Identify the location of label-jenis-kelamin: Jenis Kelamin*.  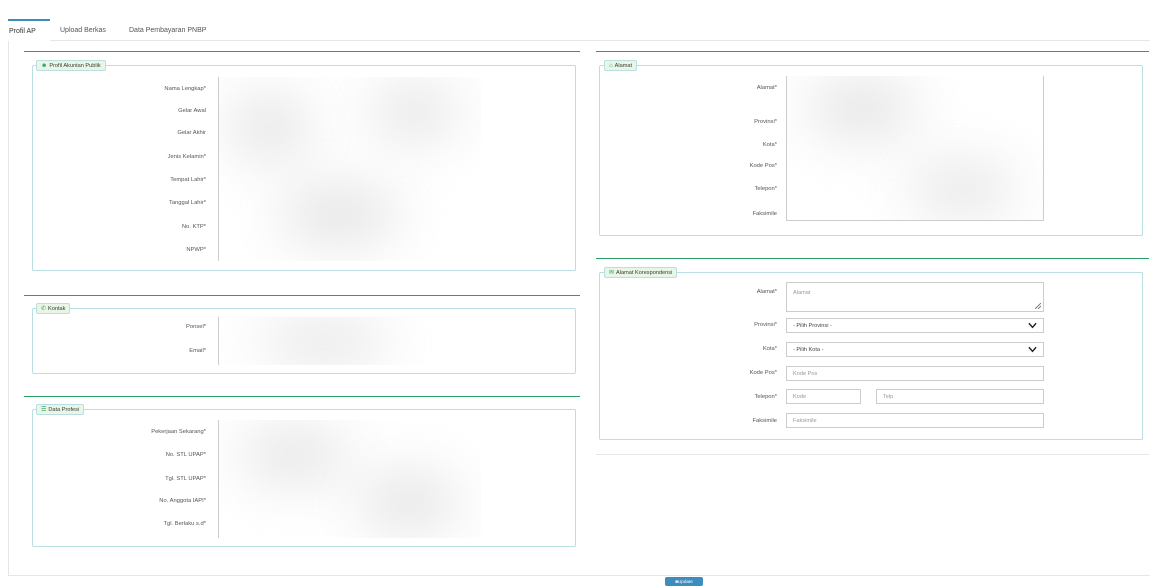
(186, 157).